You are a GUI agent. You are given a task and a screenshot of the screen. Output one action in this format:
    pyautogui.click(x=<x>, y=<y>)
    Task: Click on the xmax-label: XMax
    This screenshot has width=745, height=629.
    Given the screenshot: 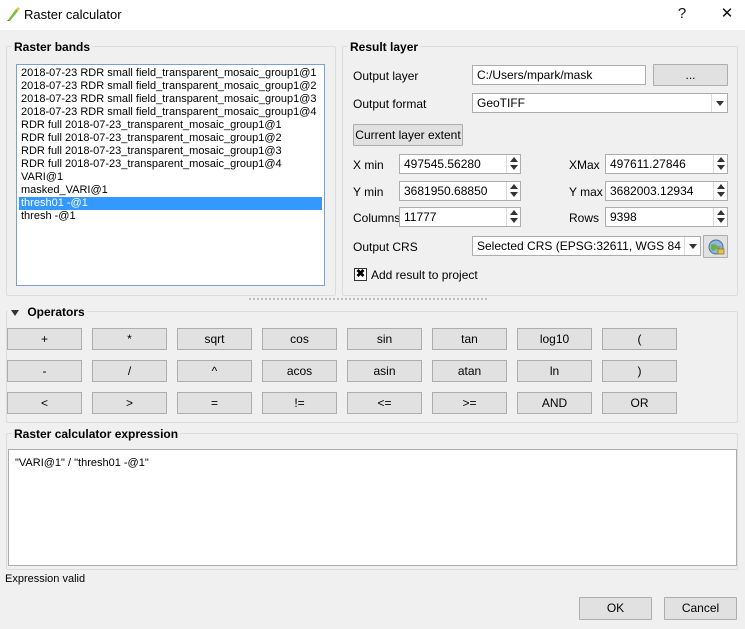 What is the action you would take?
    pyautogui.click(x=584, y=165)
    